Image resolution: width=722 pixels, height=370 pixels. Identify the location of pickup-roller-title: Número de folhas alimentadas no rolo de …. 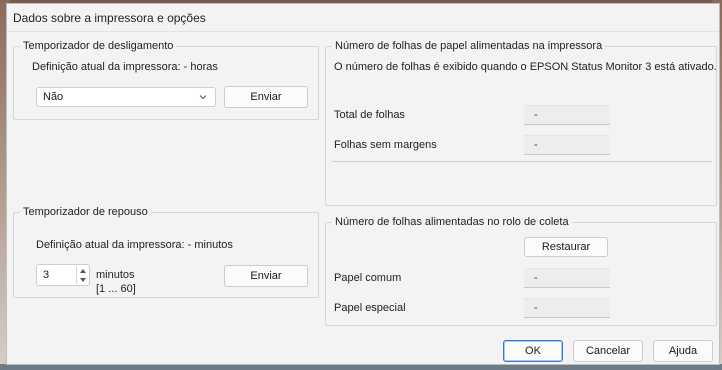
(452, 222).